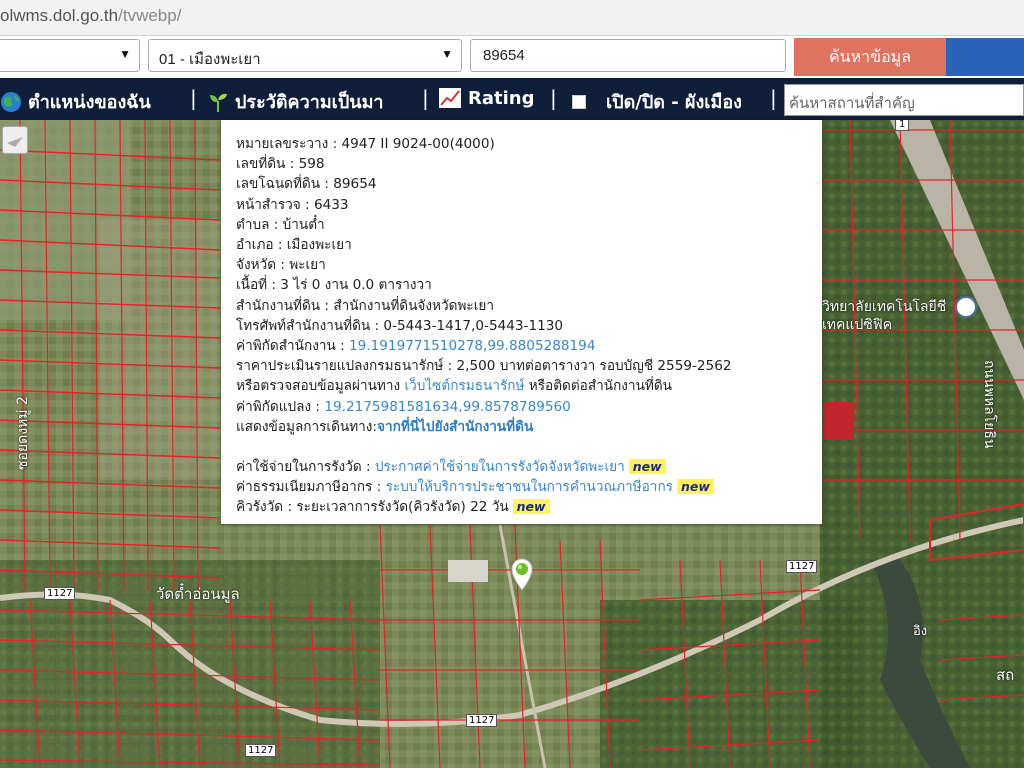 This screenshot has height=768, width=1024. I want to click on school-label: วิทยาลัยเทคโนโลยีชีเทคแปซิฟิค, so click(884, 316).